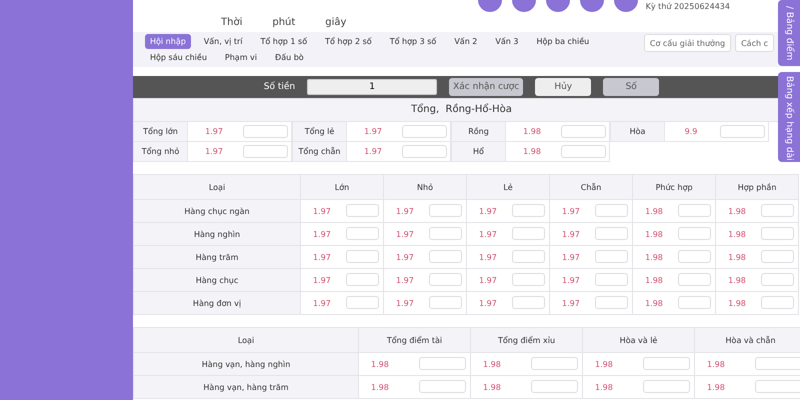 The image size is (800, 400). What do you see at coordinates (348, 41) in the screenshot?
I see `bet-type-tab: Tổ hợp 2 số` at bounding box center [348, 41].